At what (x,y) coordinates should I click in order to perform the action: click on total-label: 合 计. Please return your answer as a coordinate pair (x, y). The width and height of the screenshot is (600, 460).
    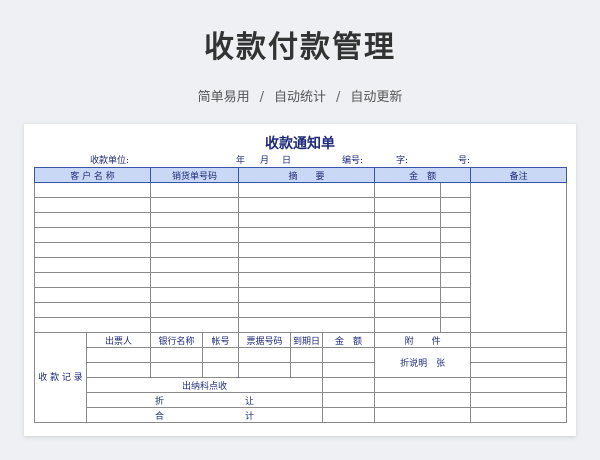
    Looking at the image, I should click on (204, 415).